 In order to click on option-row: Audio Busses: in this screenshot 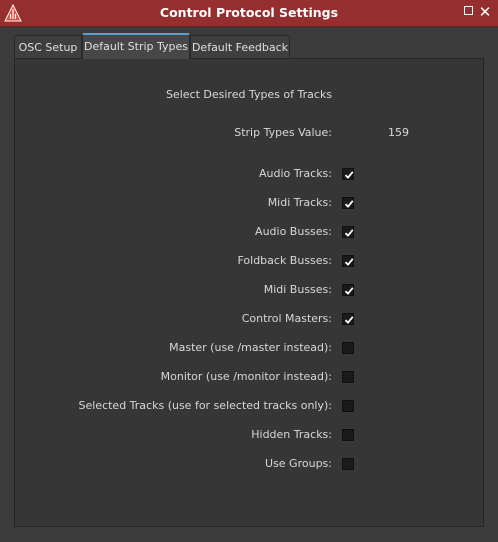, I will do `click(249, 232)`.